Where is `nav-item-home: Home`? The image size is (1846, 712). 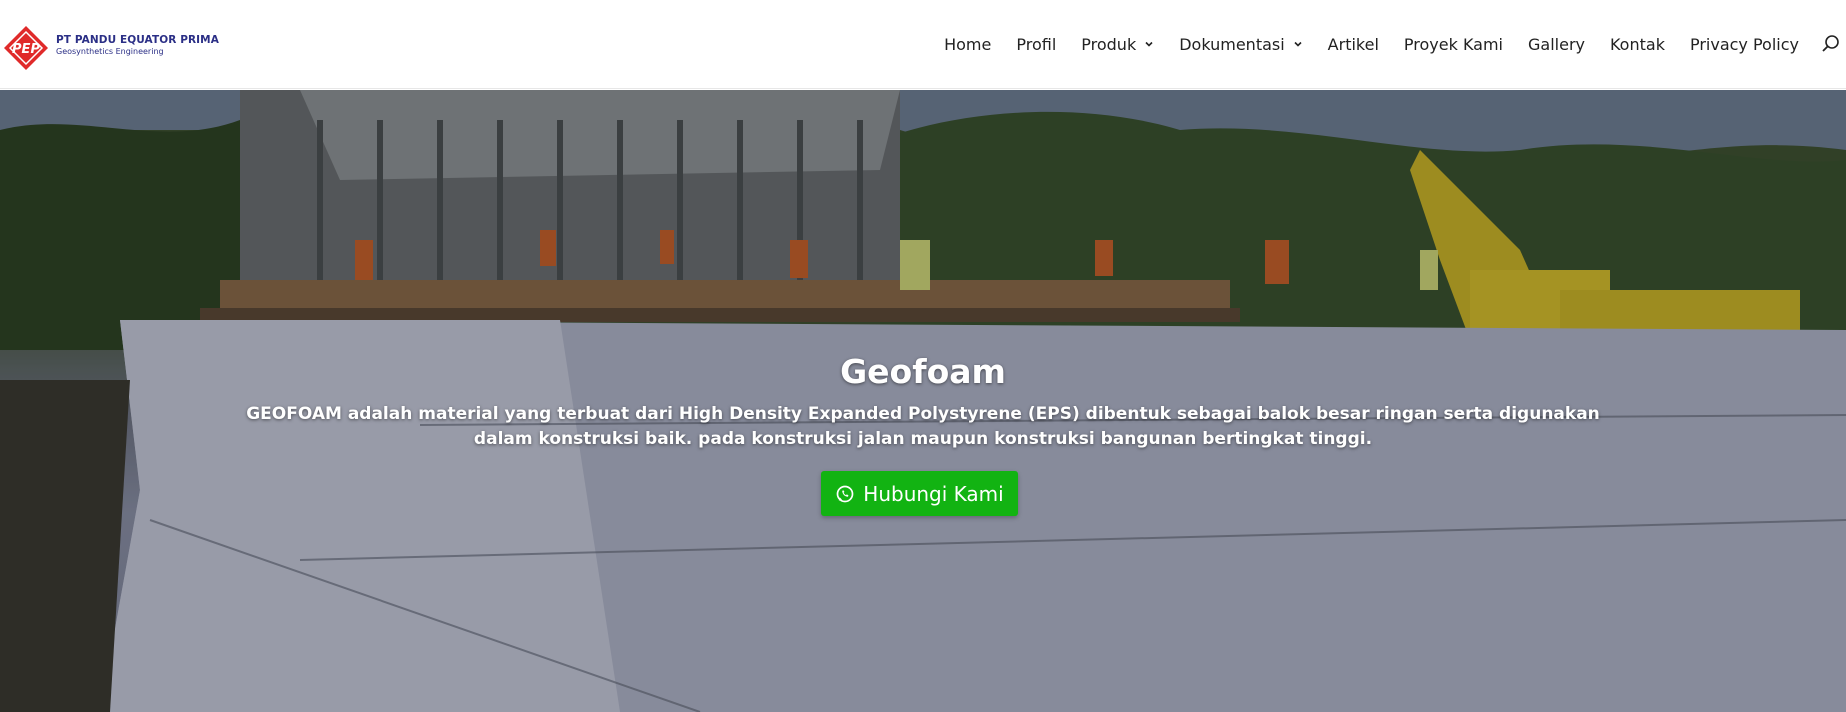 nav-item-home: Home is located at coordinates (967, 44).